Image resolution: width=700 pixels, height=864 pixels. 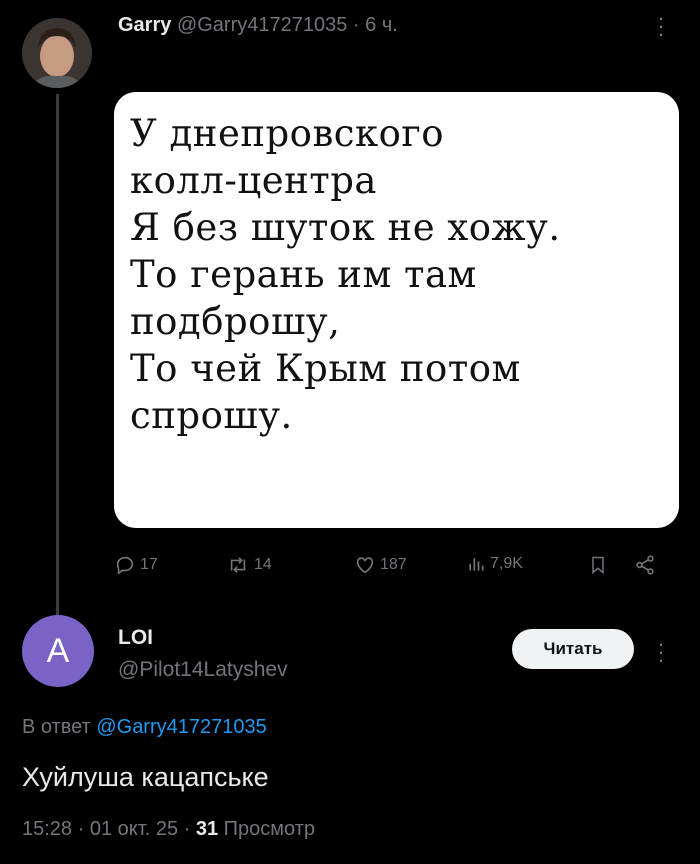 I want to click on share-button, so click(x=645, y=565).